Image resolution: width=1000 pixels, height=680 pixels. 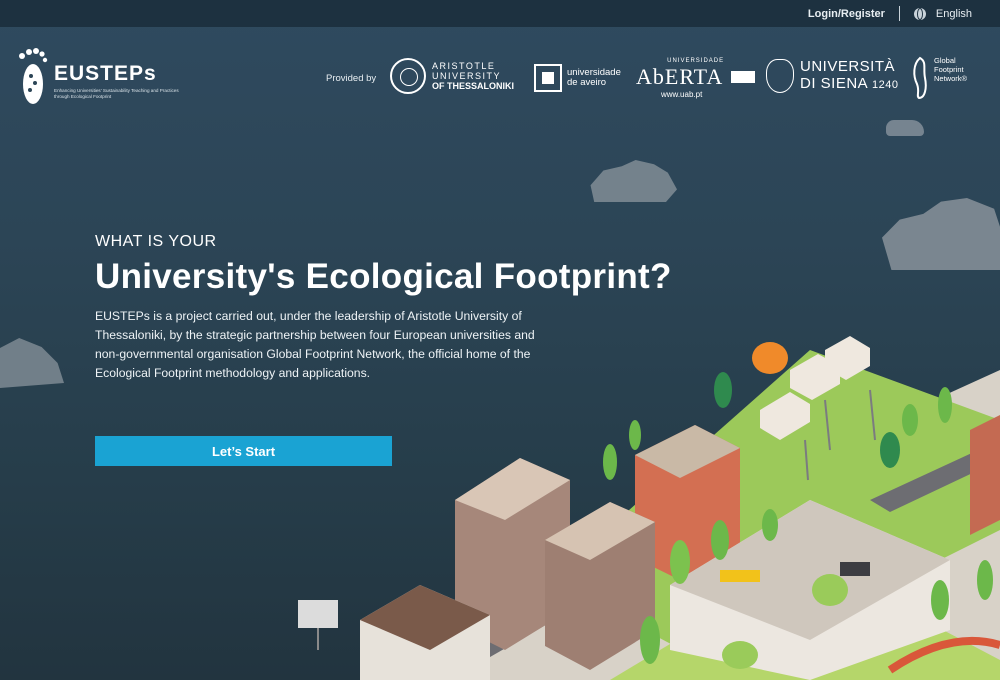 What do you see at coordinates (920, 78) in the screenshot?
I see `gfn-footprint-icon` at bounding box center [920, 78].